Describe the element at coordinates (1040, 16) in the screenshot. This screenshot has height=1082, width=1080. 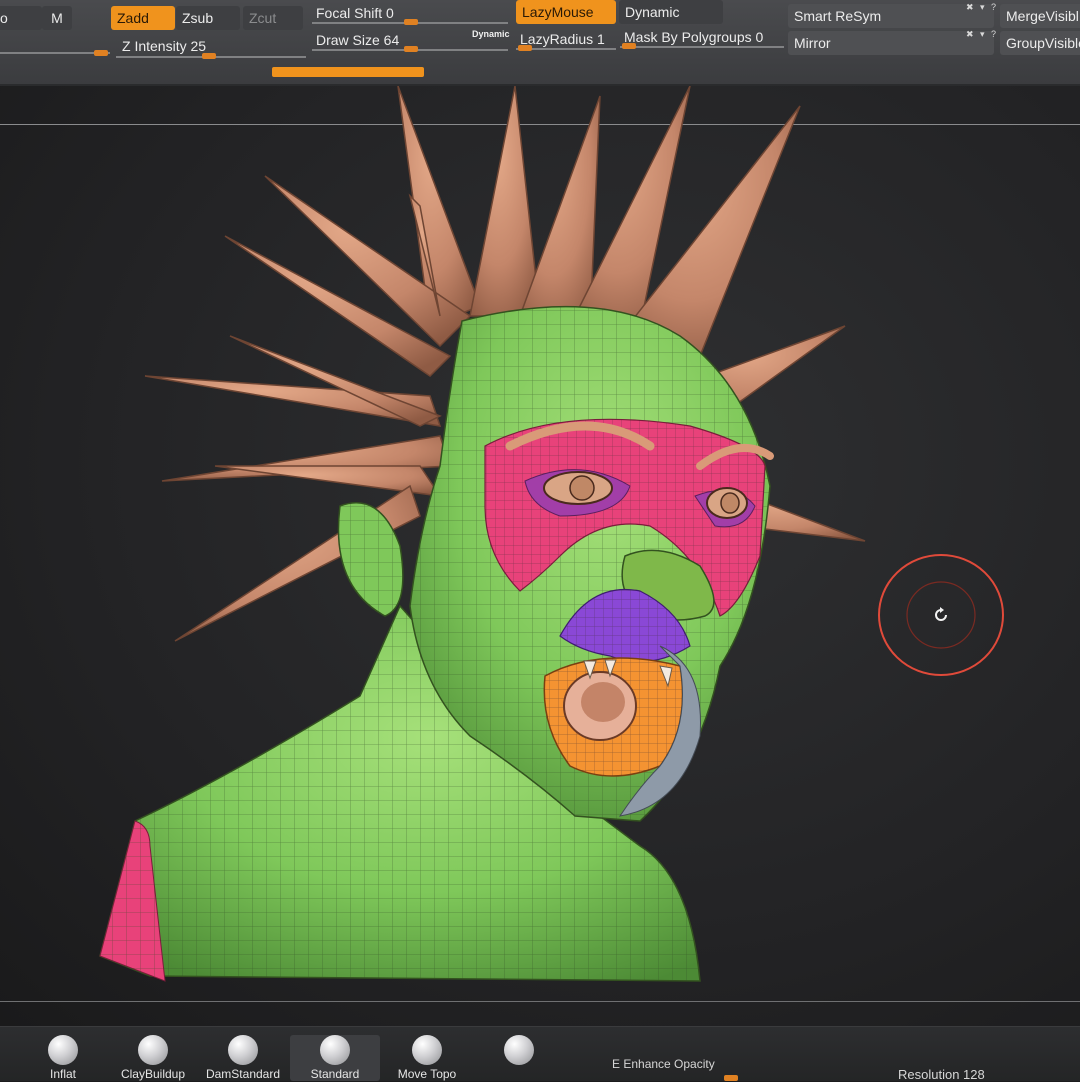
I see `merge-visible-button: MergeVisibl` at that location.